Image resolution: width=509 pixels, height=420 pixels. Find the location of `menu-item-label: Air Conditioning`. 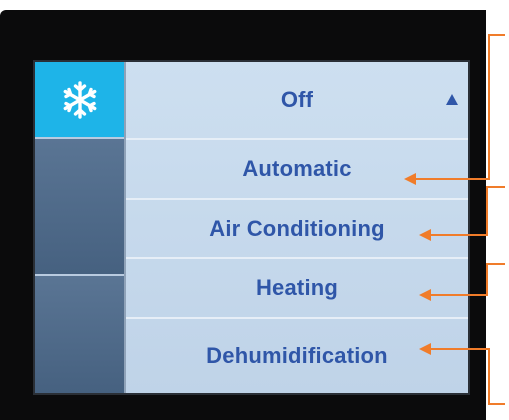

menu-item-label: Air Conditioning is located at coordinates (297, 228).